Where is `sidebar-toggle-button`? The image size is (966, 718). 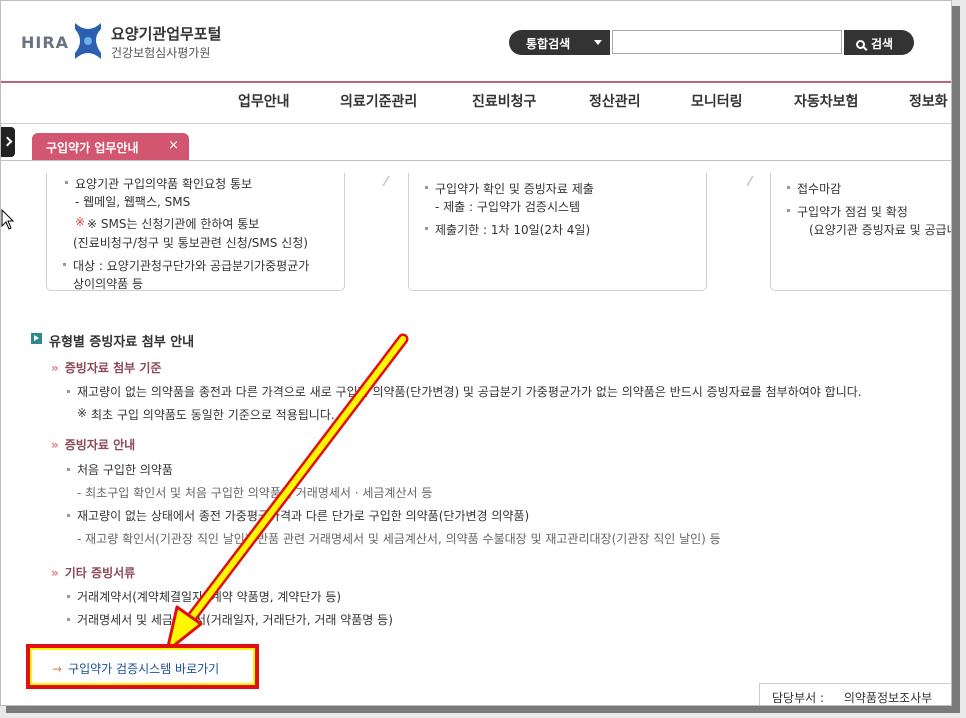 sidebar-toggle-button is located at coordinates (8, 142).